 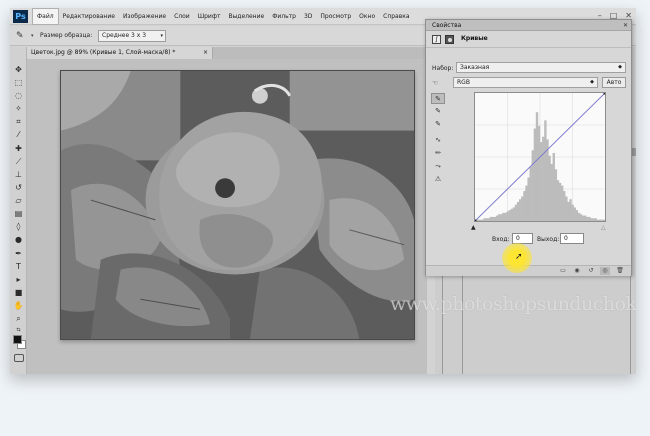 What do you see at coordinates (577, 271) in the screenshot?
I see `view-previous-state-icon: ◉` at bounding box center [577, 271].